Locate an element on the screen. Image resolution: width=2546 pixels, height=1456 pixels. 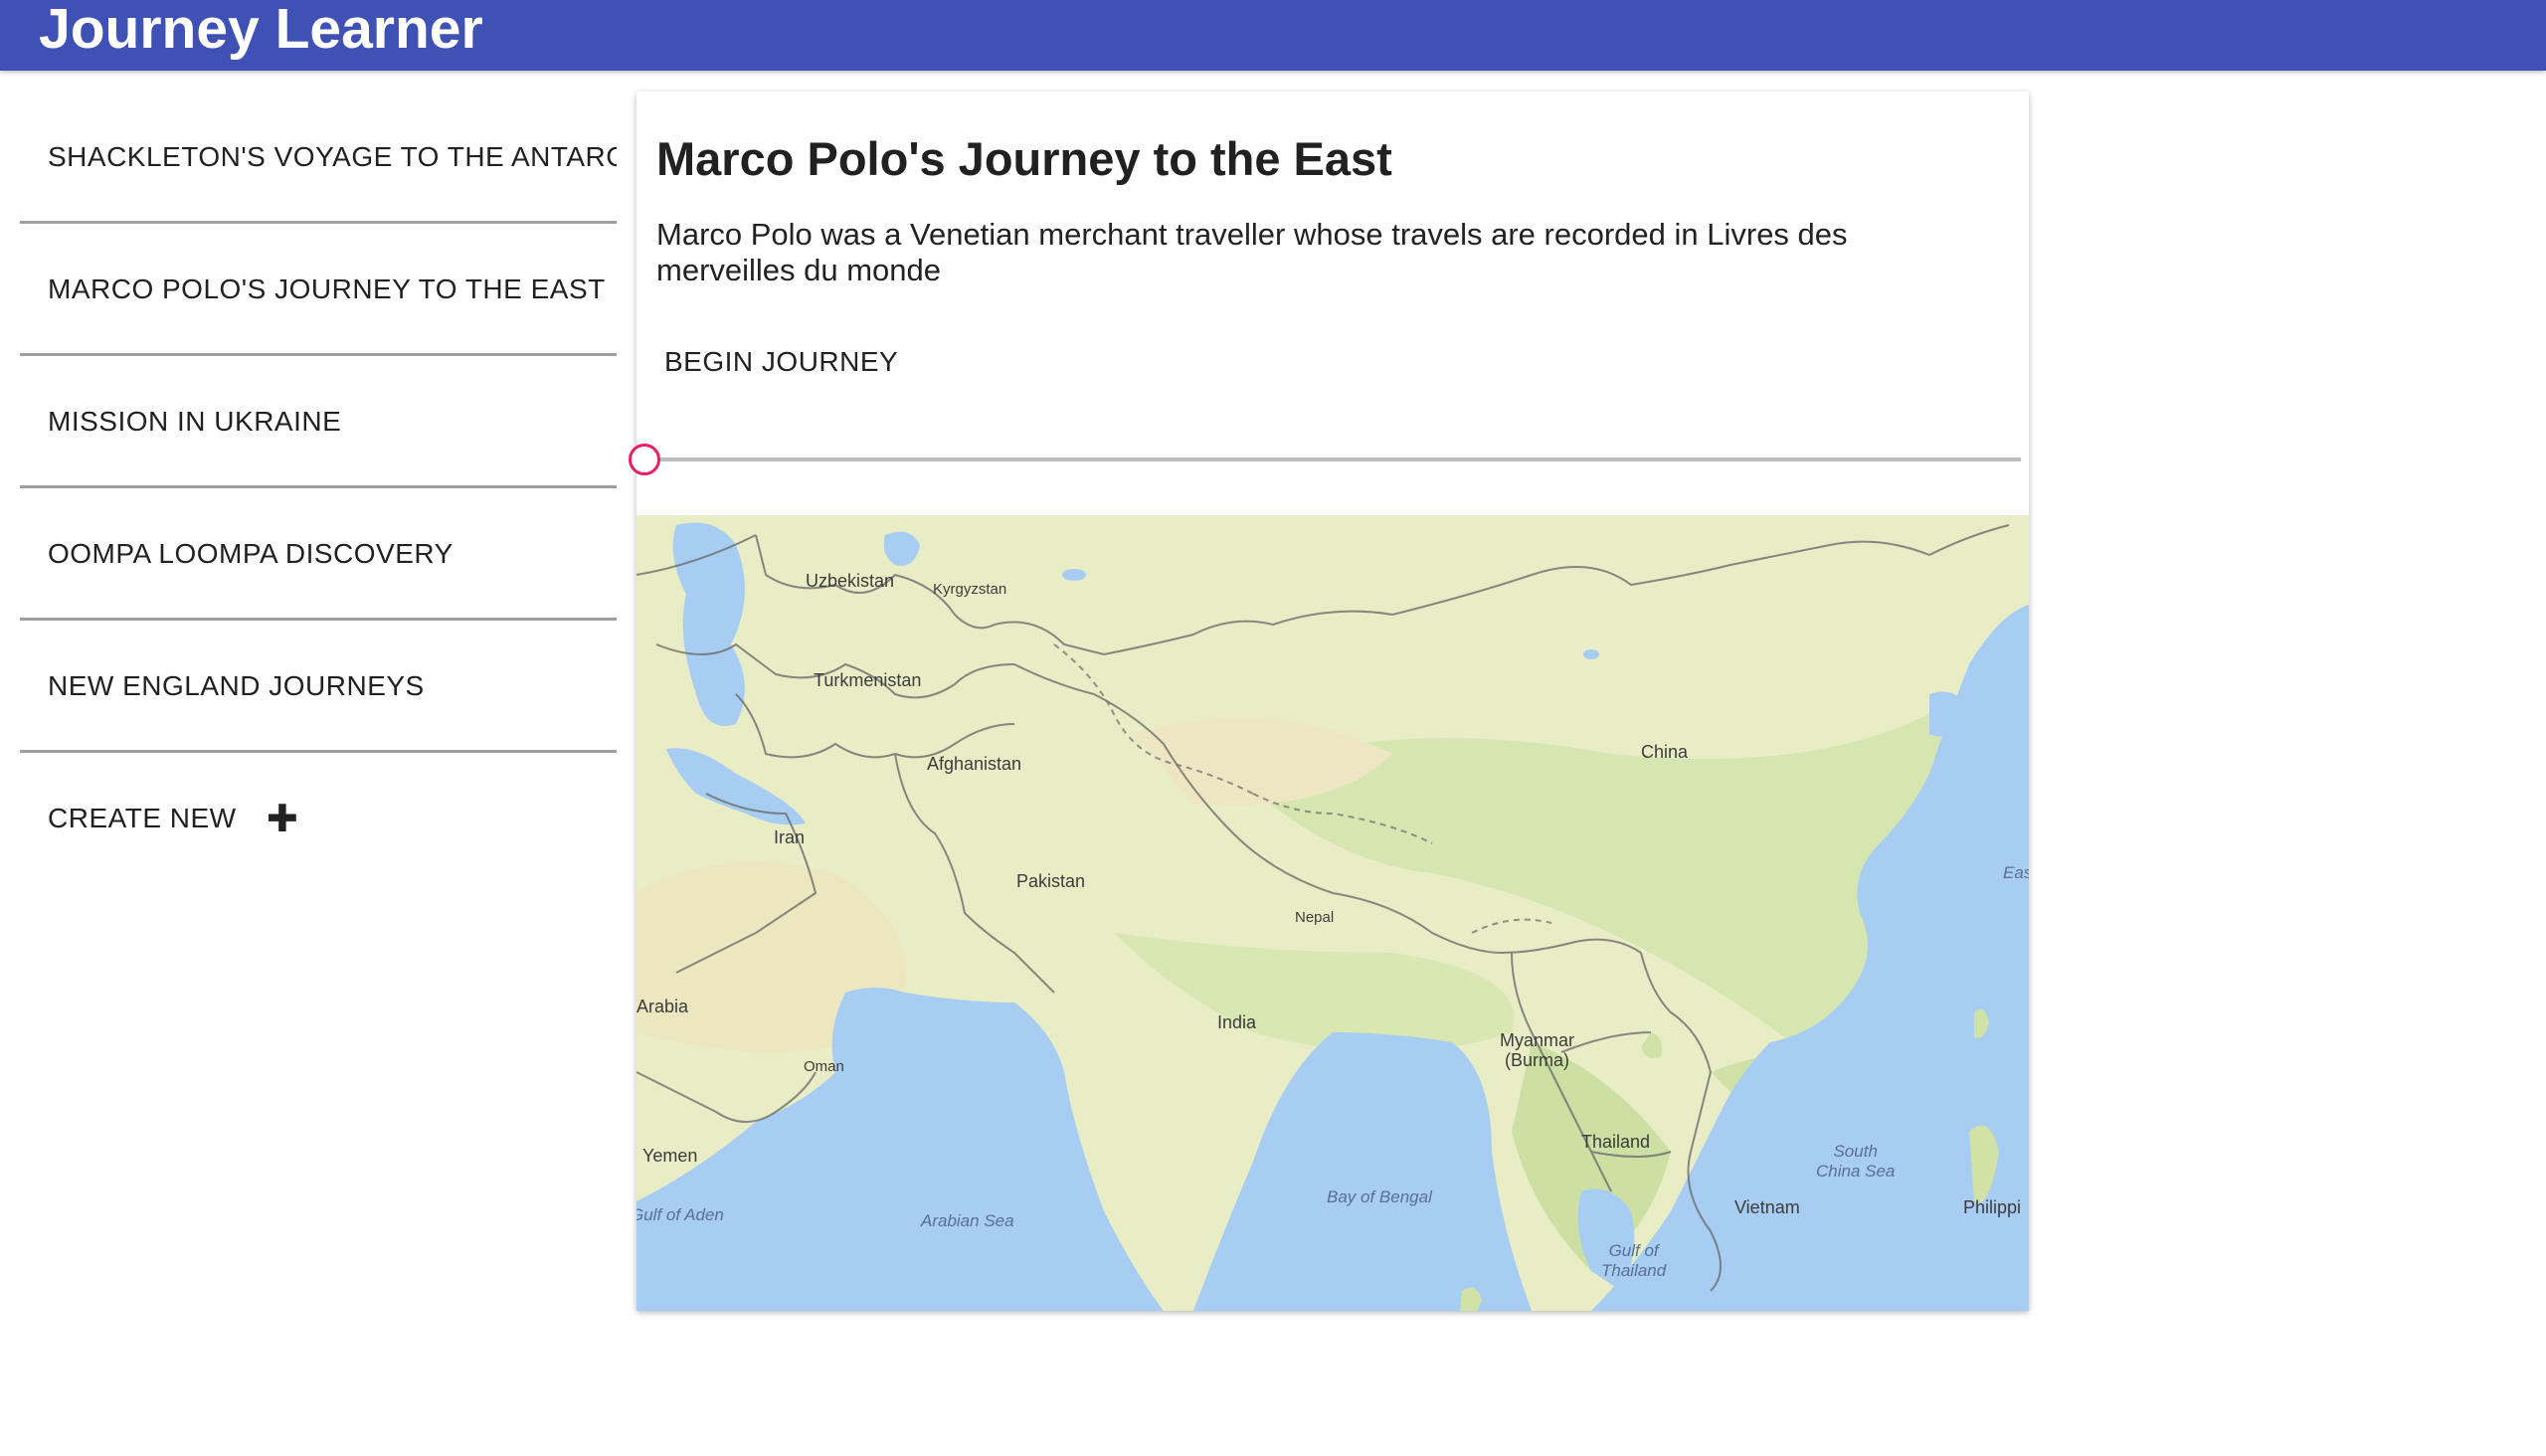
map-label-arabian-sea: Arabian Sea is located at coordinates (967, 1220).